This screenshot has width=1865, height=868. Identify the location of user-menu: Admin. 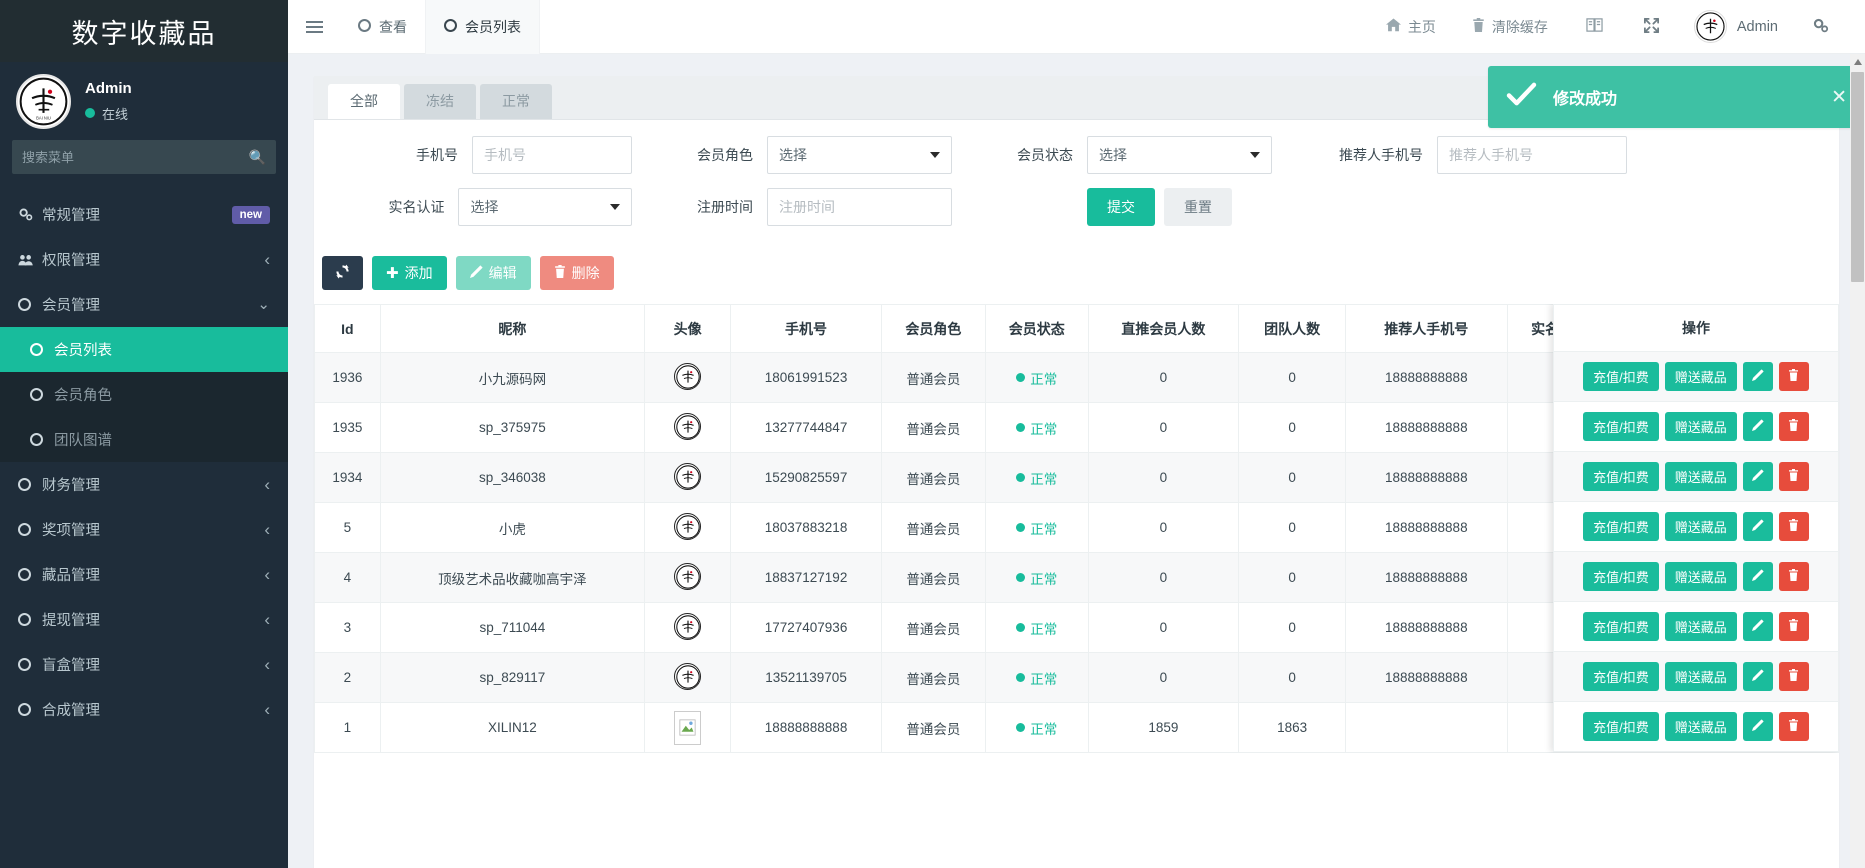
(1736, 26).